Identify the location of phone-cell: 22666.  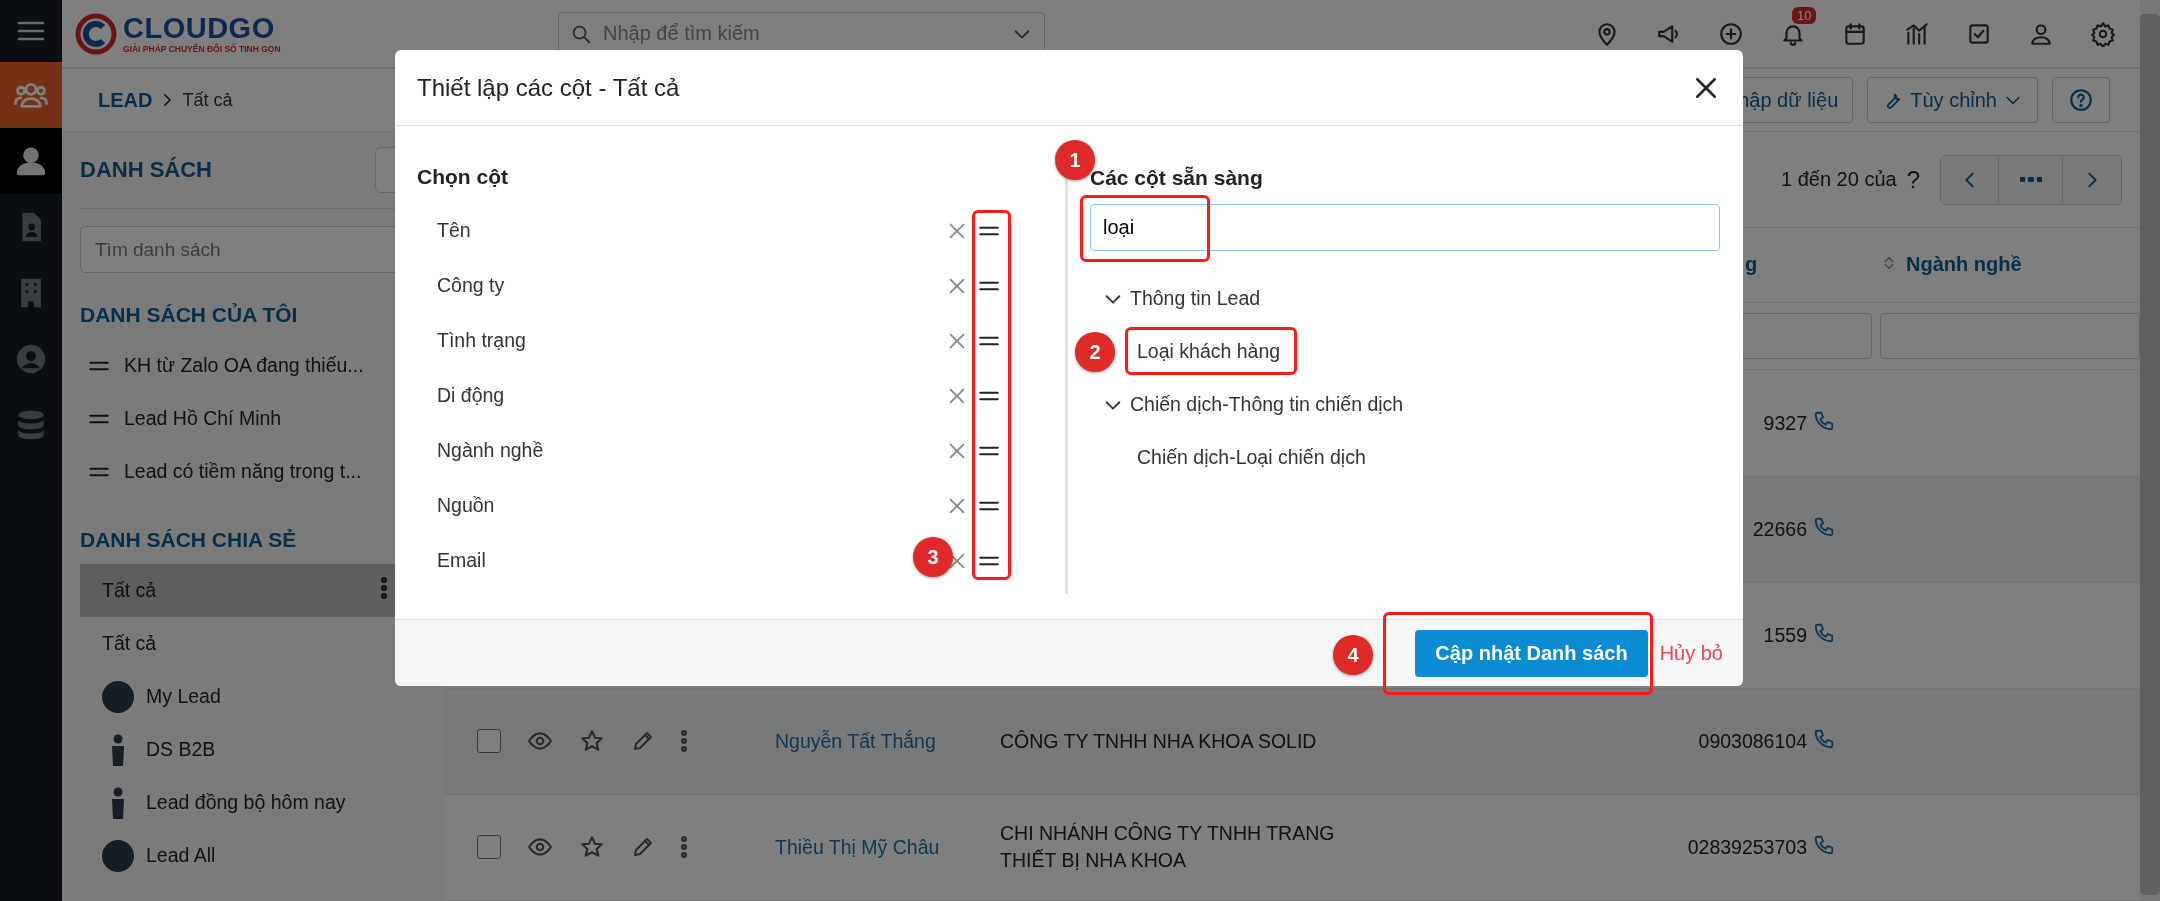
(1779, 529).